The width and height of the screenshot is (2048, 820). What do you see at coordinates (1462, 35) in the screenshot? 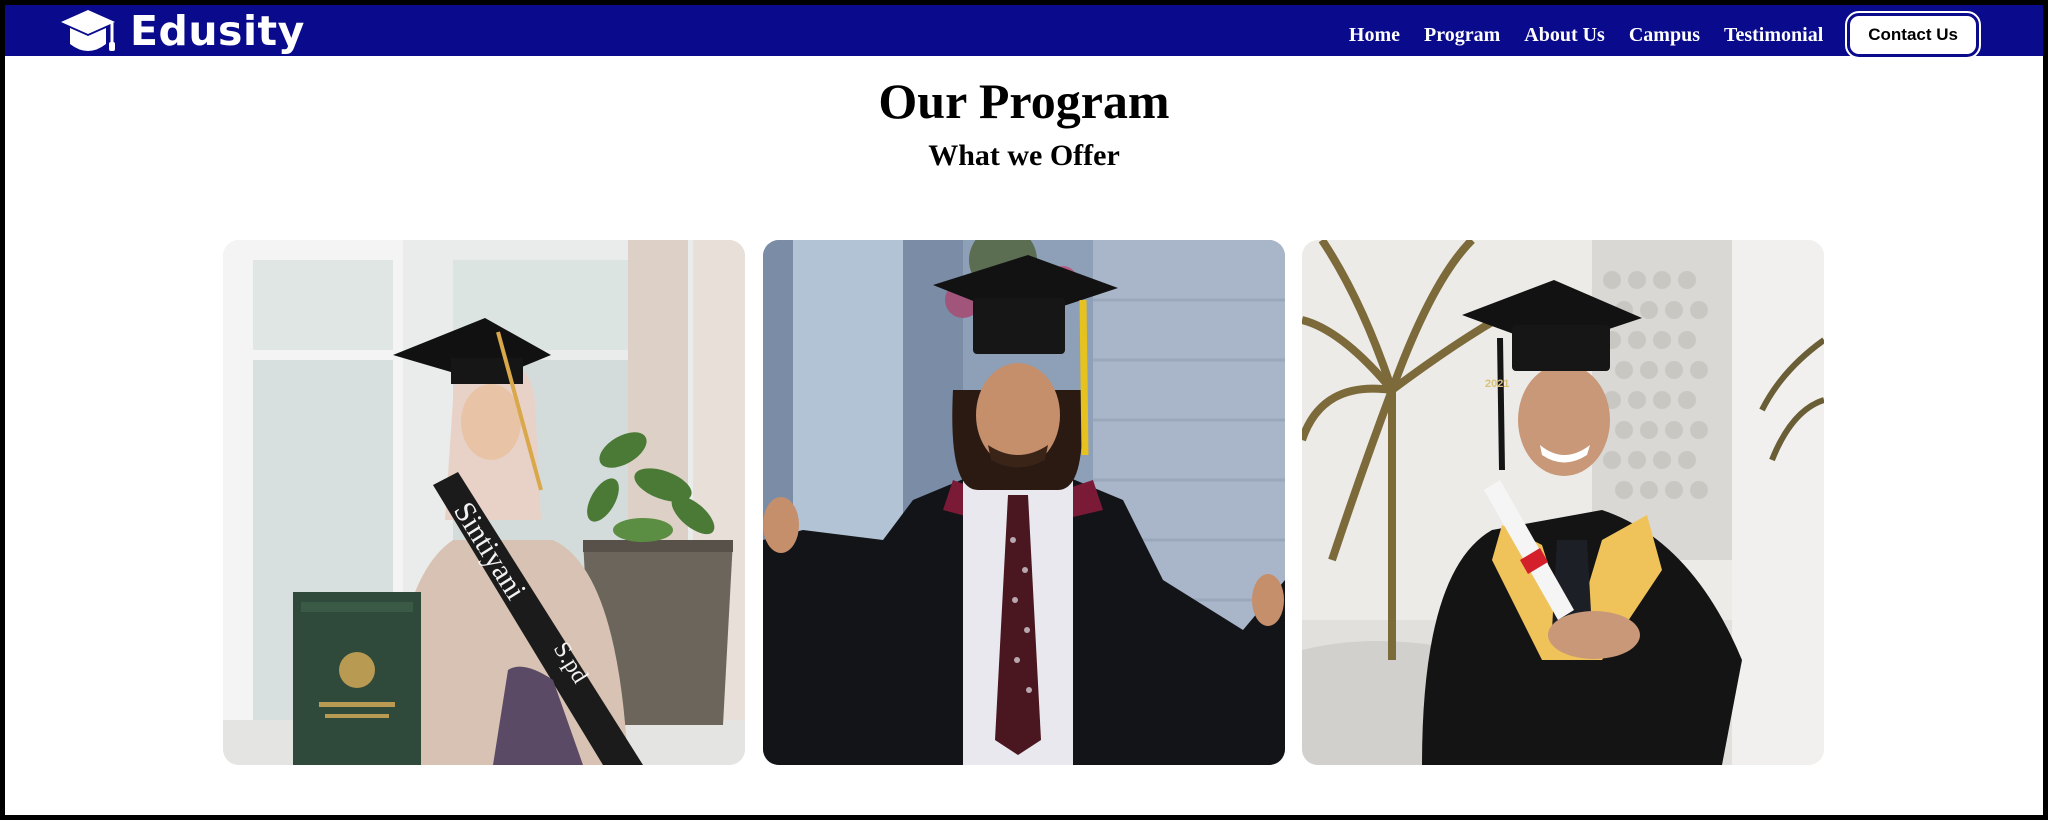
I see `nav-program: Program` at bounding box center [1462, 35].